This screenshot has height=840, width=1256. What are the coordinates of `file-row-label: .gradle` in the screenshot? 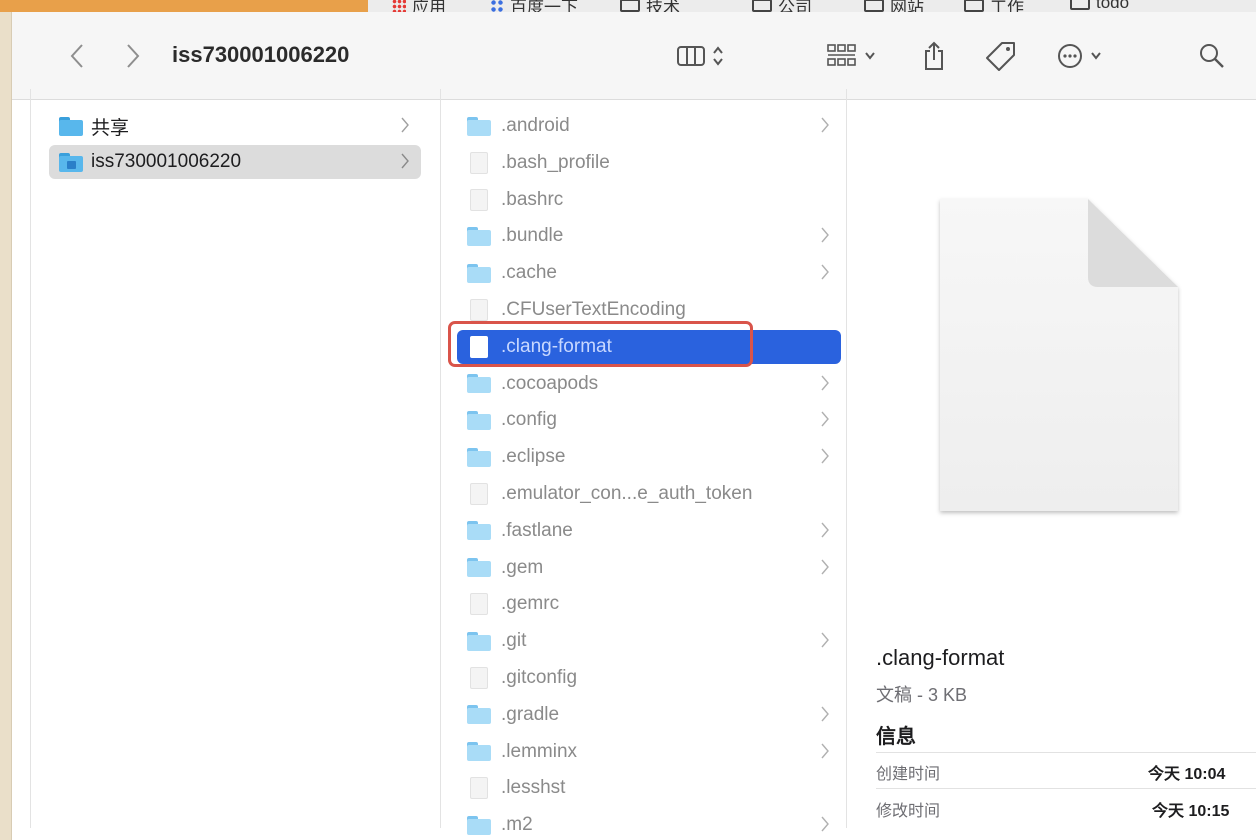 It's located at (530, 714).